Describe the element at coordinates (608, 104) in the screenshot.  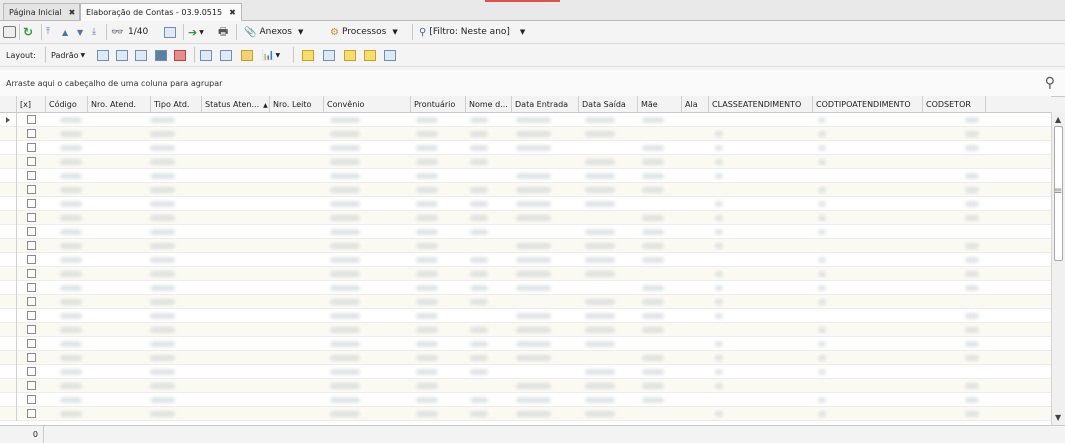
I see `column-header-data-saida: Data Saída` at that location.